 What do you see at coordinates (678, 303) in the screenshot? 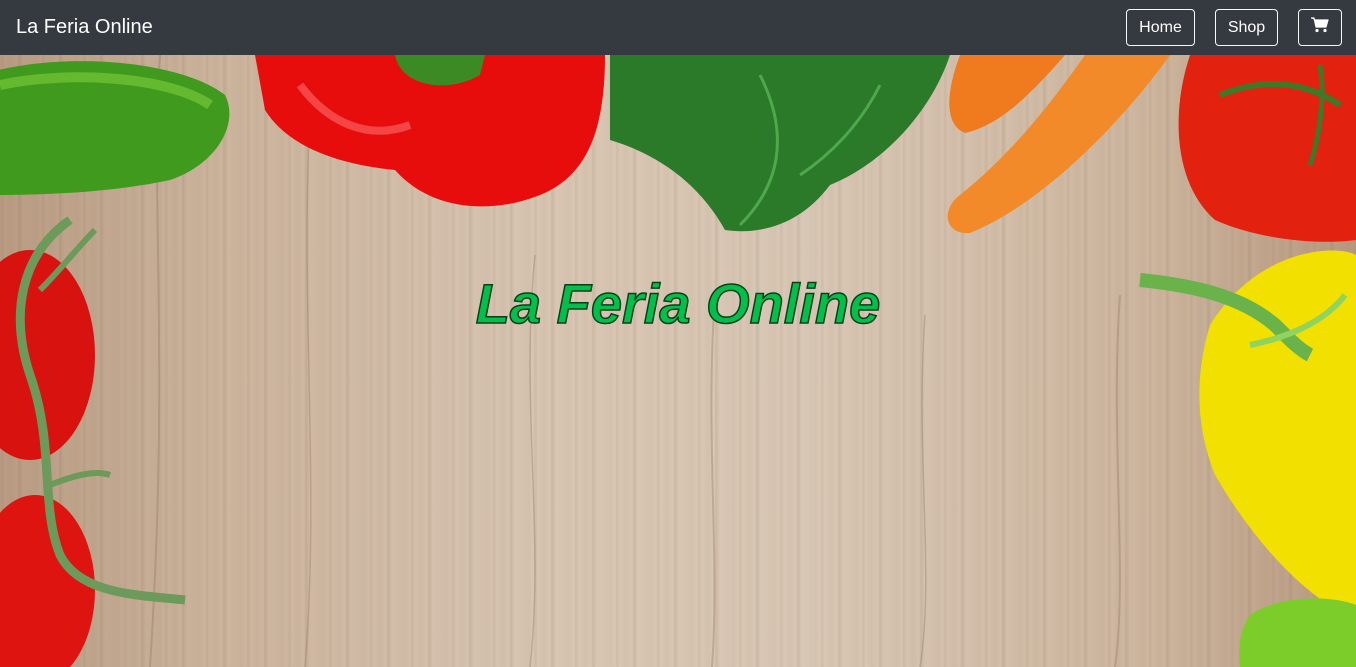
I see `hero-title: La Feria Online` at bounding box center [678, 303].